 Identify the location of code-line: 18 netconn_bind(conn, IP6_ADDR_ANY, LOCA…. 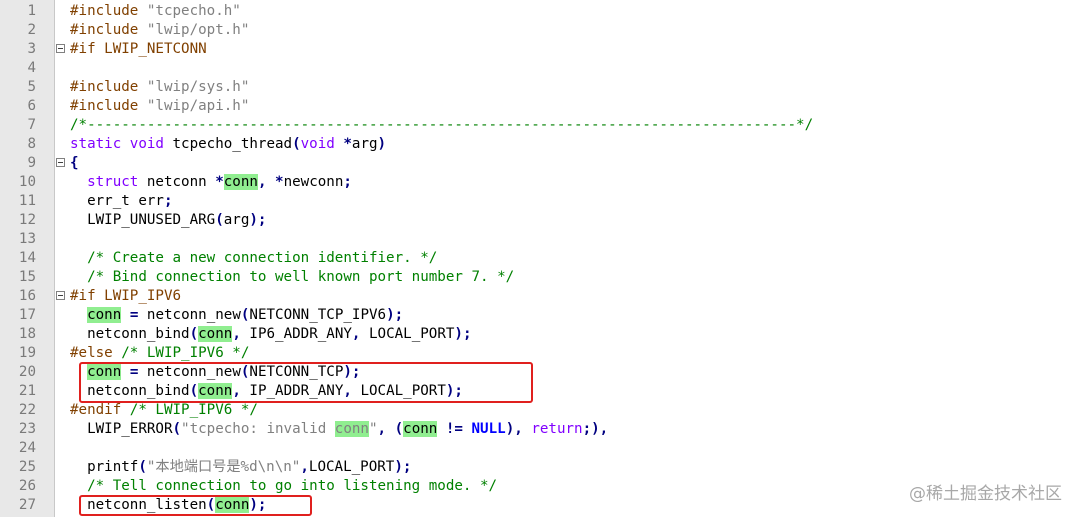
(539, 334).